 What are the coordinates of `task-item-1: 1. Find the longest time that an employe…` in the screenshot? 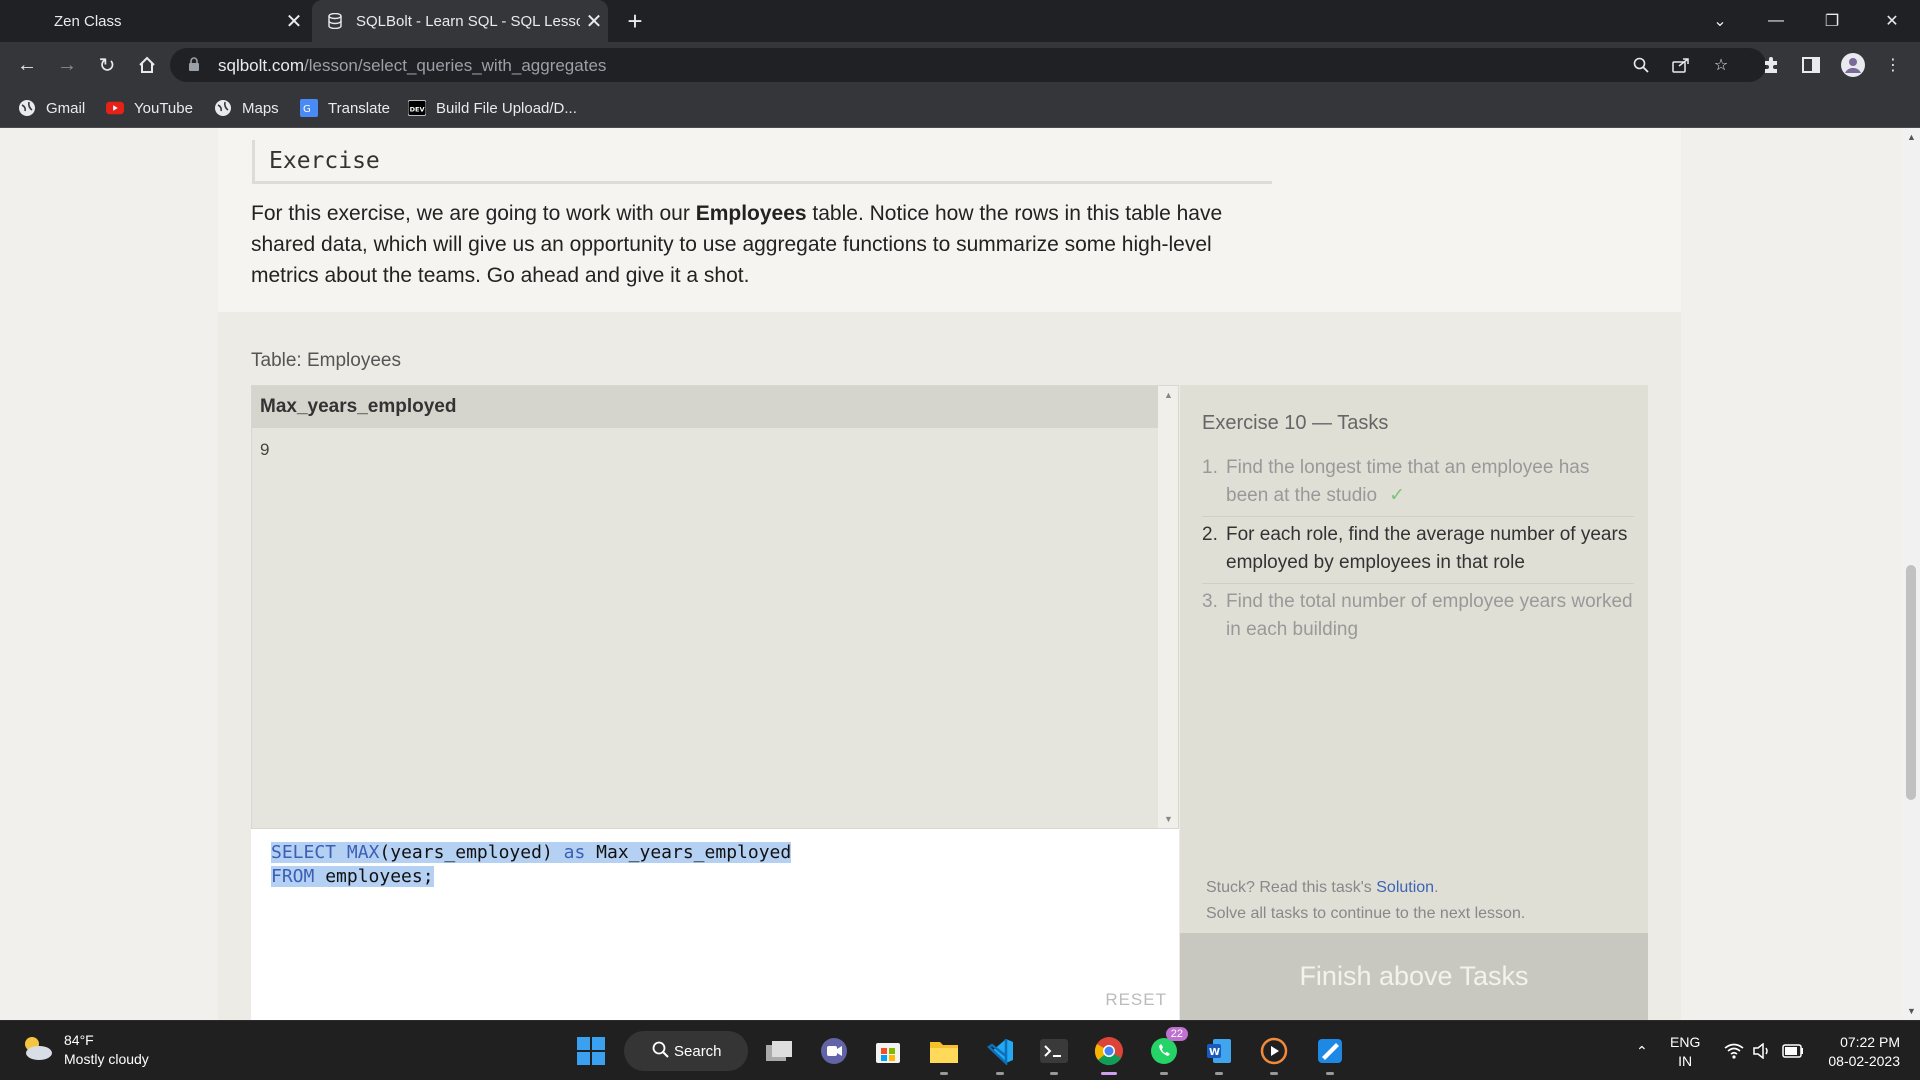 It's located at (1418, 482).